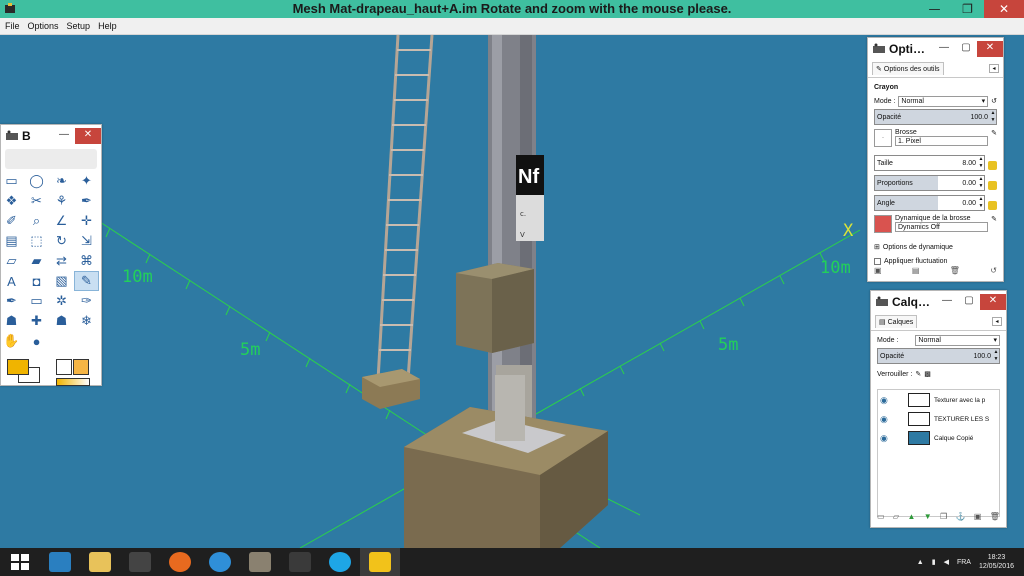 The width and height of the screenshot is (1024, 576). Describe the element at coordinates (993, 270) in the screenshot. I see `reset-options-icon: ↺` at that location.